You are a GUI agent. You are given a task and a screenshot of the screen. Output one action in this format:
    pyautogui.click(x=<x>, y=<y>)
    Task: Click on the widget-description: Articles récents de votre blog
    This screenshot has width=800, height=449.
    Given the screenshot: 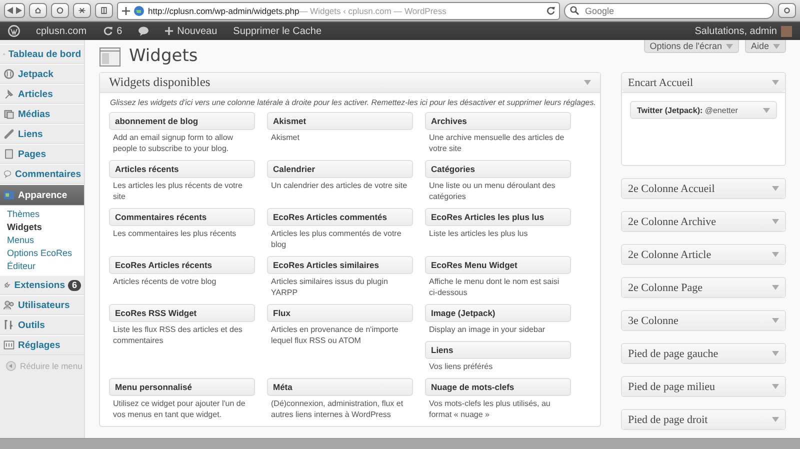 What is the action you would take?
    pyautogui.click(x=165, y=281)
    